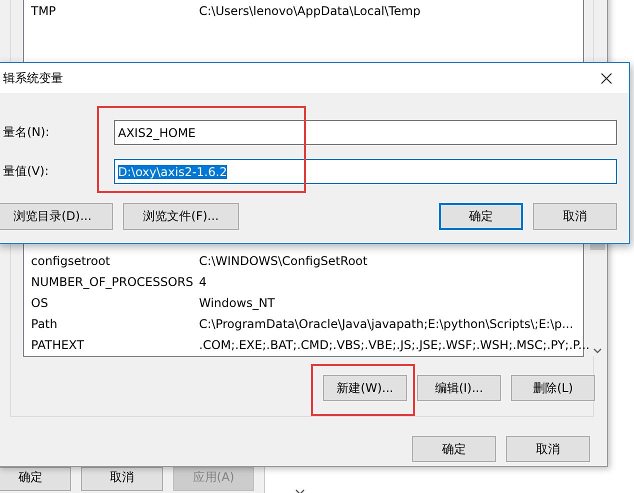  I want to click on input-field: AXIS2_HOME, so click(365, 132).